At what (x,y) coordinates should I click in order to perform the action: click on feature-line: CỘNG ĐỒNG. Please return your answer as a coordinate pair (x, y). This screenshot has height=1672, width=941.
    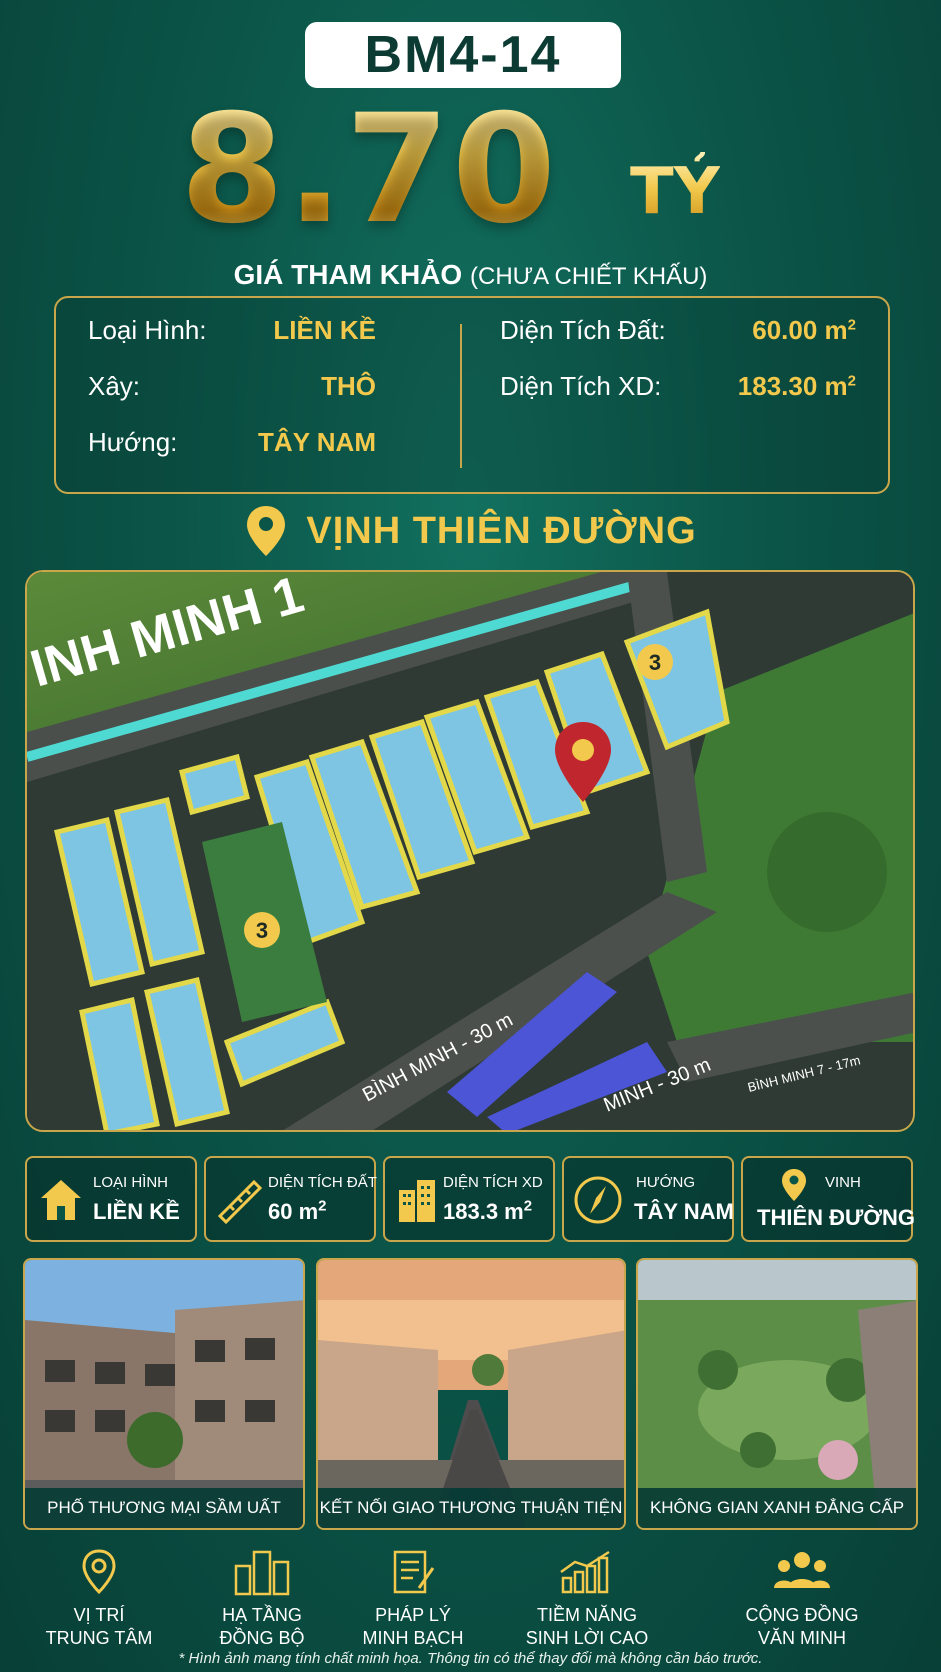
    Looking at the image, I should click on (802, 1615).